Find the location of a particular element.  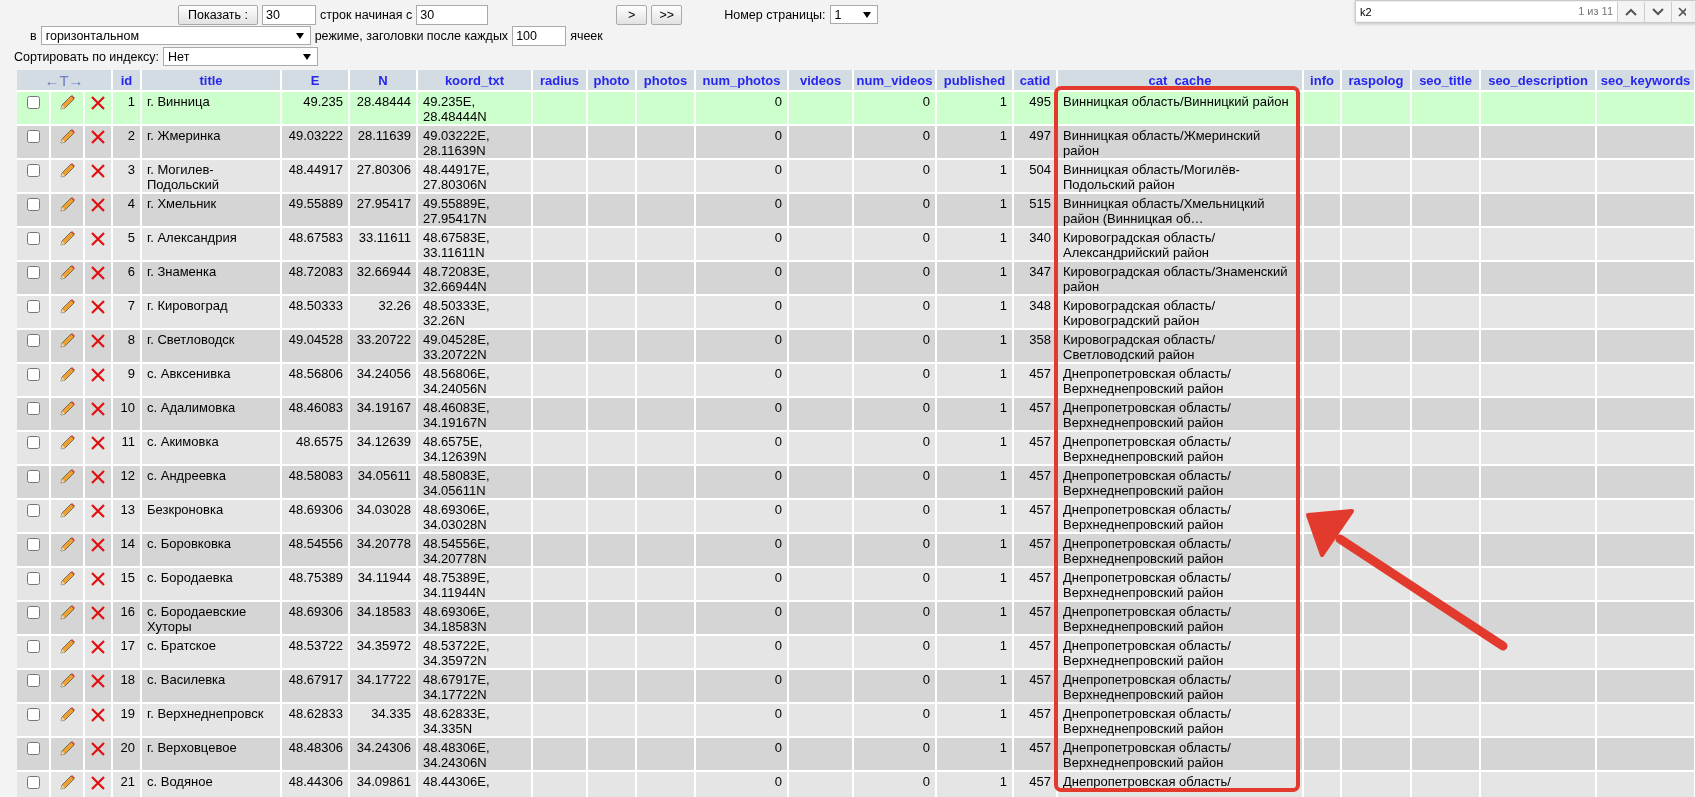

column-header: radius is located at coordinates (559, 80).